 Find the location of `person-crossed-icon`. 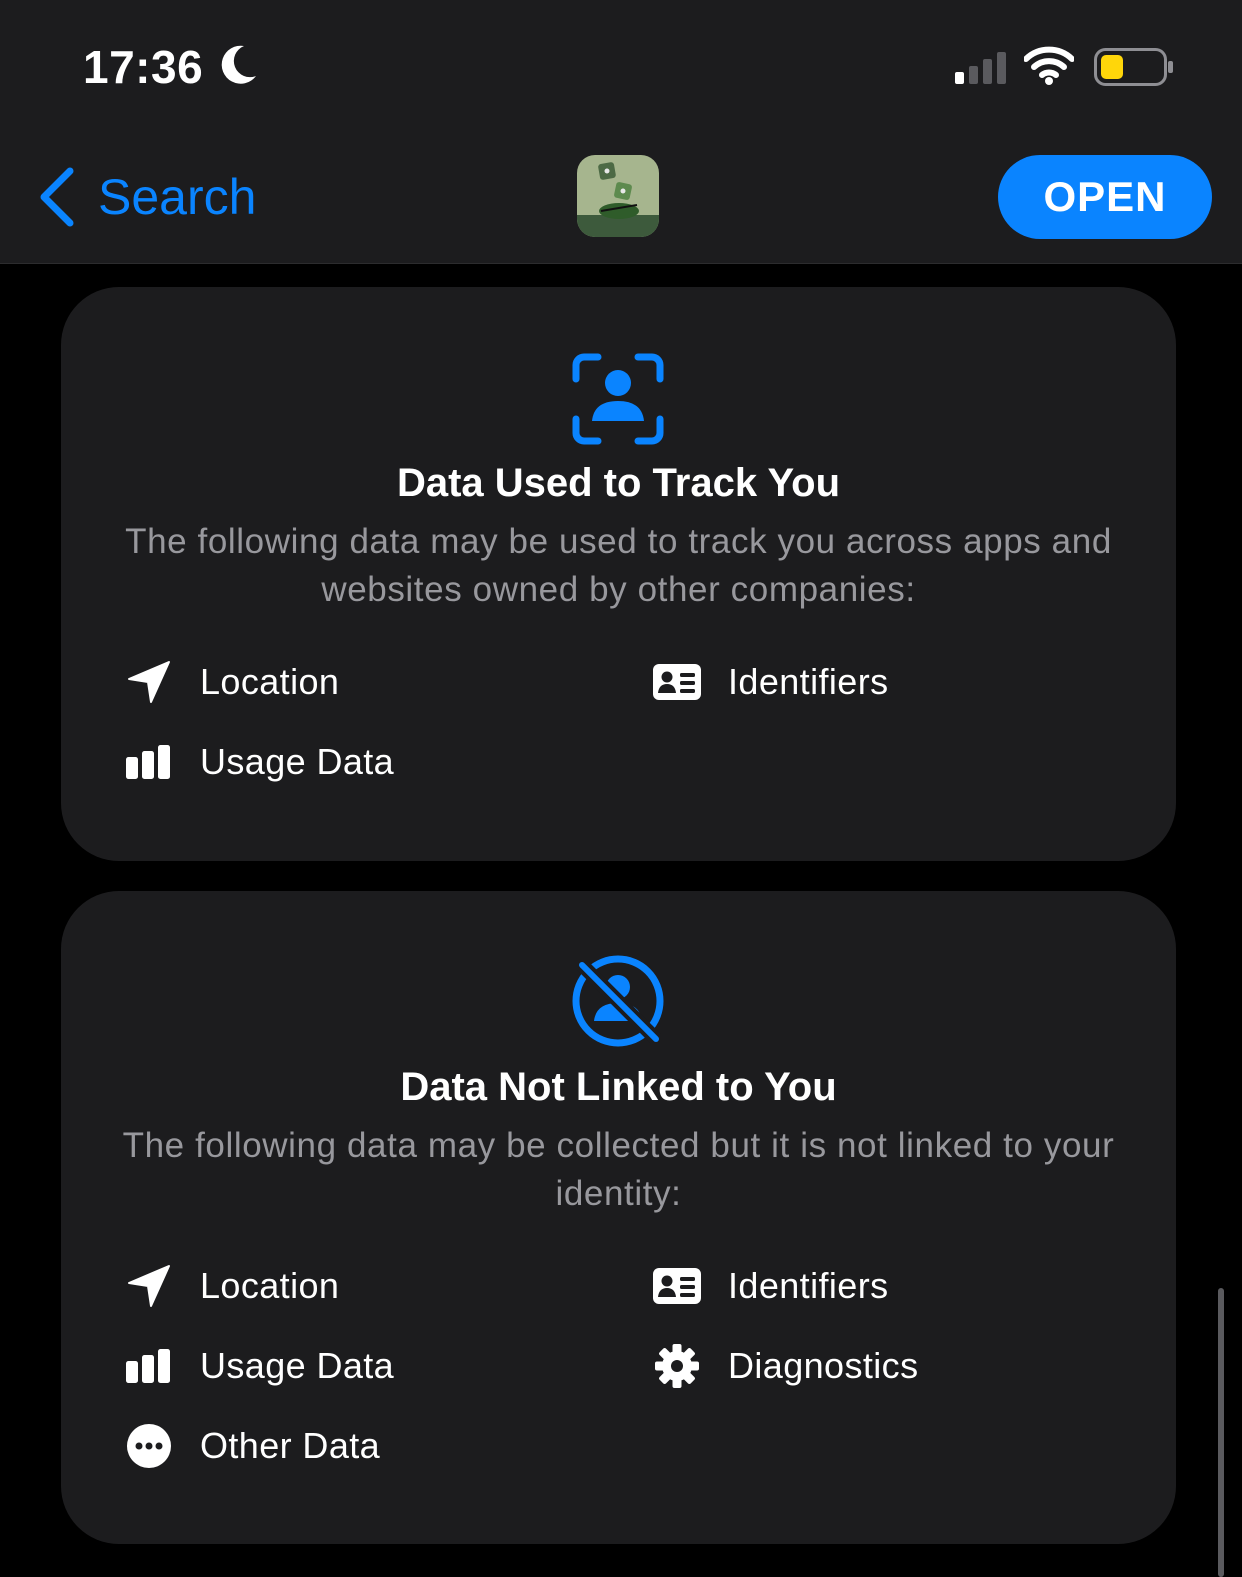

person-crossed-icon is located at coordinates (618, 1001).